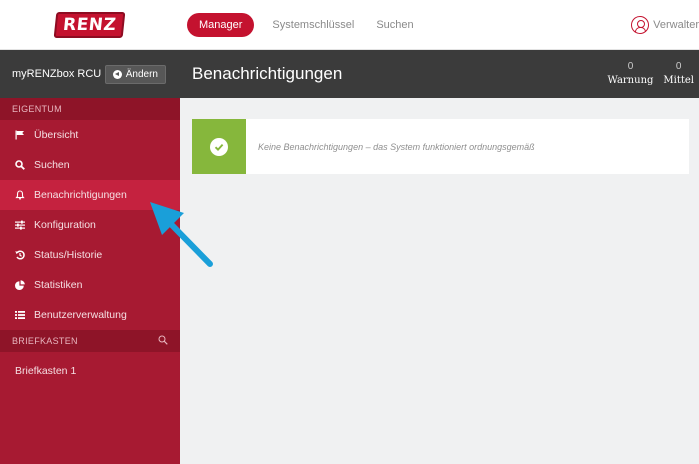  I want to click on box-header: myRENZbox RCU Ändern, so click(90, 74).